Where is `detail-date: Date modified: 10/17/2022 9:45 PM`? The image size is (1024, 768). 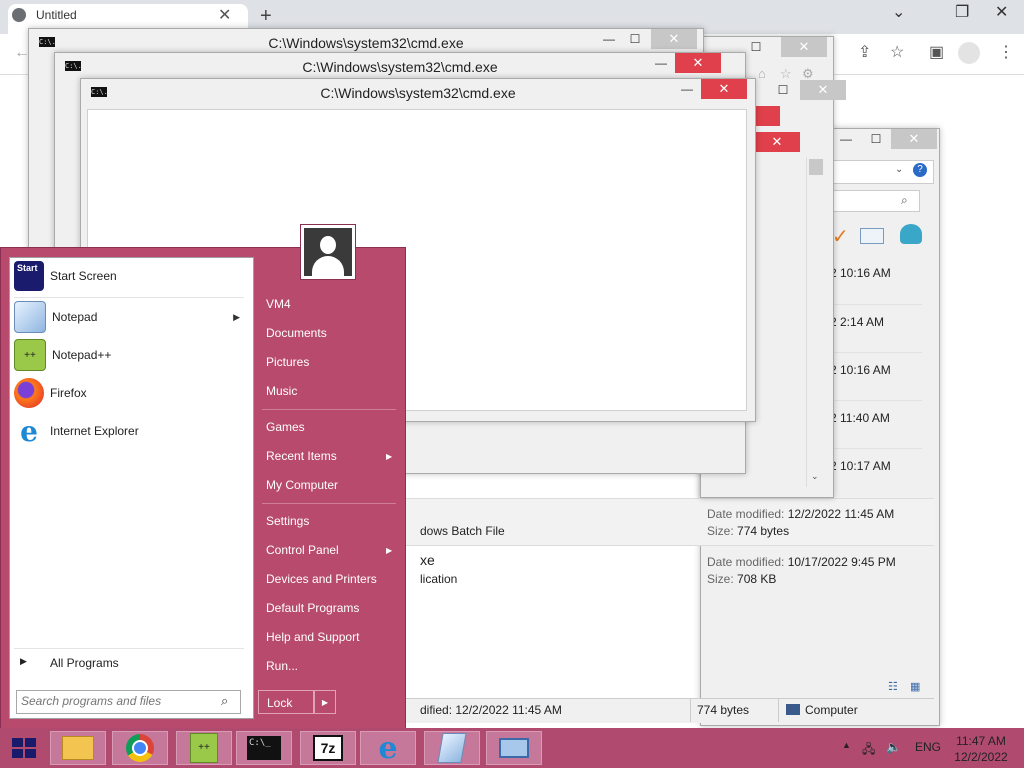 detail-date: Date modified: 10/17/2022 9:45 PM is located at coordinates (801, 562).